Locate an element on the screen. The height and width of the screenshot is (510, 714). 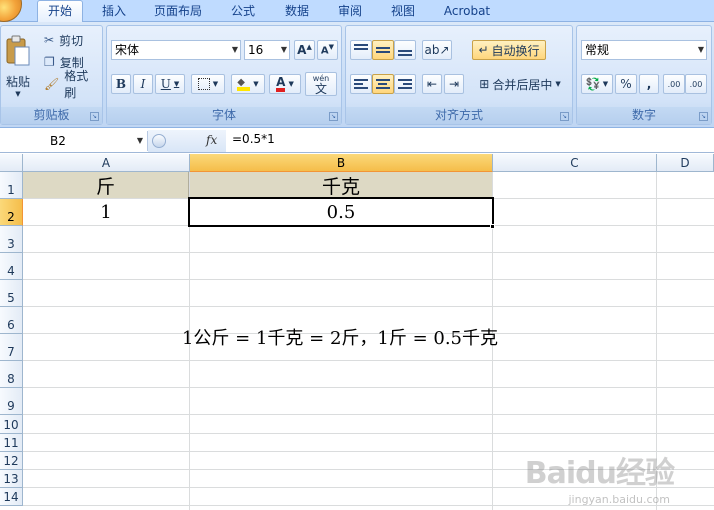
alignment-launcher-icon: ↘ is located at coordinates (564, 116).